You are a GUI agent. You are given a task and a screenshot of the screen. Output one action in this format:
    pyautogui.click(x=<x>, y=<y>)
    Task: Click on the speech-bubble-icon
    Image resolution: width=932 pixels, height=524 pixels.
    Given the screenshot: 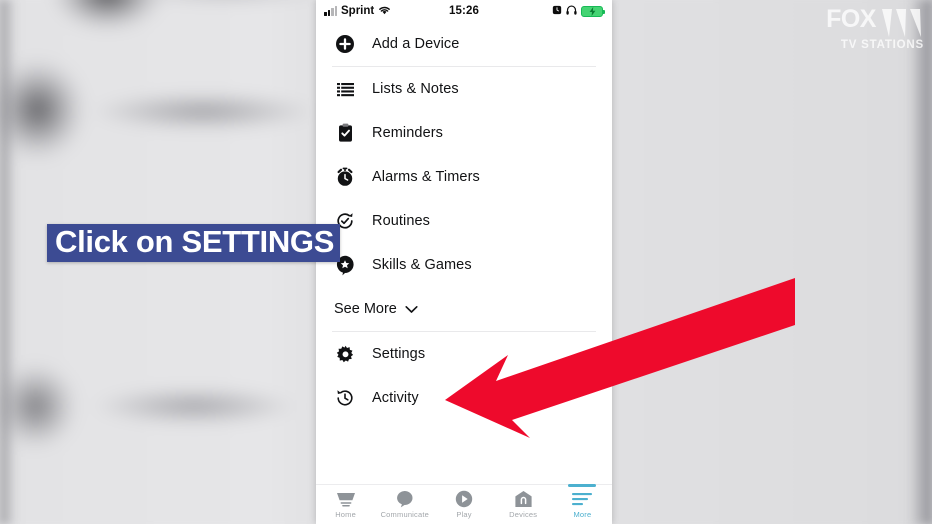 What is the action you would take?
    pyautogui.click(x=404, y=499)
    